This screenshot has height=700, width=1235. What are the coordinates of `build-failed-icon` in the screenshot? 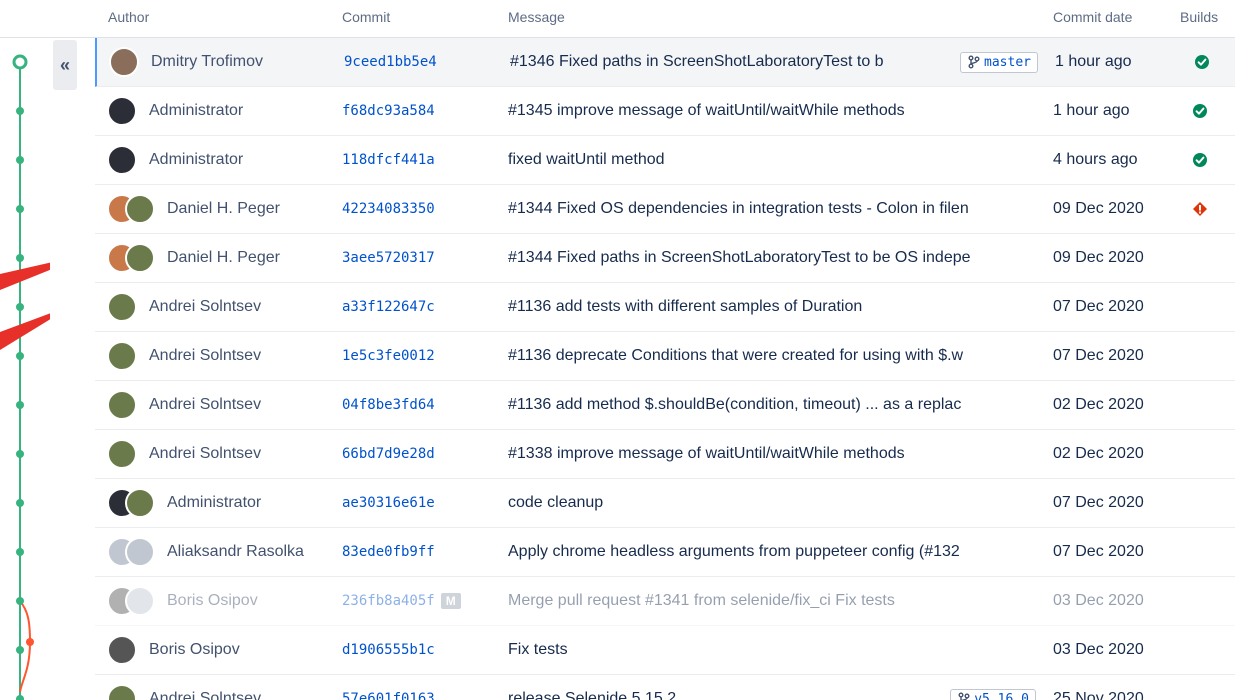 It's located at (1200, 209).